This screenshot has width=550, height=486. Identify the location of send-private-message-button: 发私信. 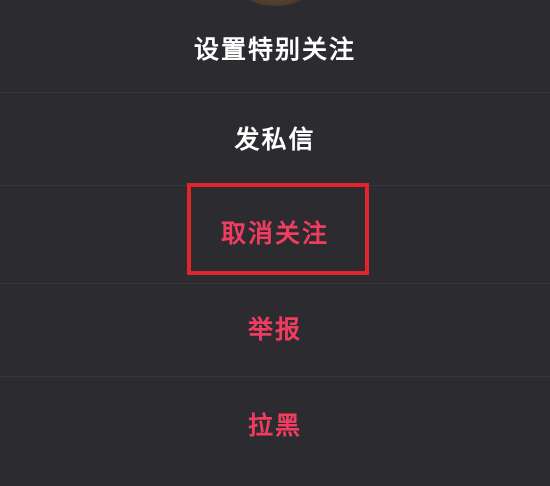
(275, 140).